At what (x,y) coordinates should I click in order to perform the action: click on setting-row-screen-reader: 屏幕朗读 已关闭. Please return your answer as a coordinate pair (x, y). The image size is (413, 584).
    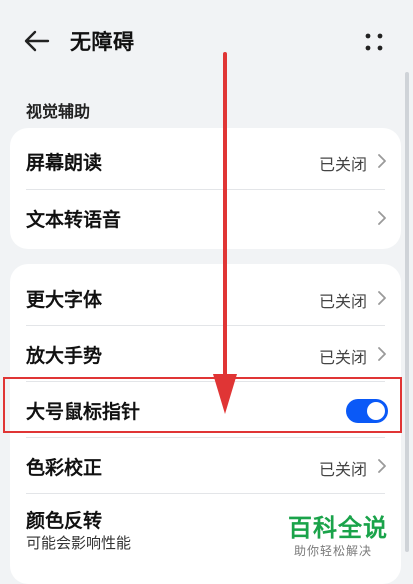
    Looking at the image, I should click on (205, 161).